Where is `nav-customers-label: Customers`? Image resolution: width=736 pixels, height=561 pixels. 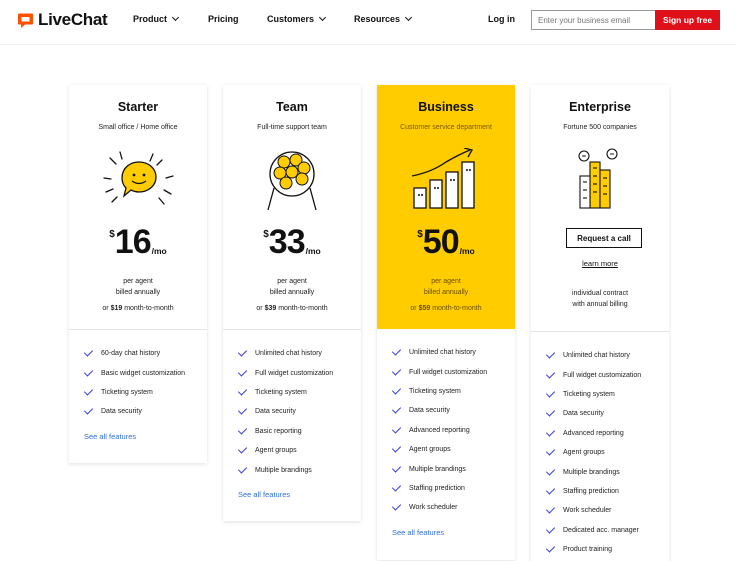
nav-customers-label: Customers is located at coordinates (291, 19).